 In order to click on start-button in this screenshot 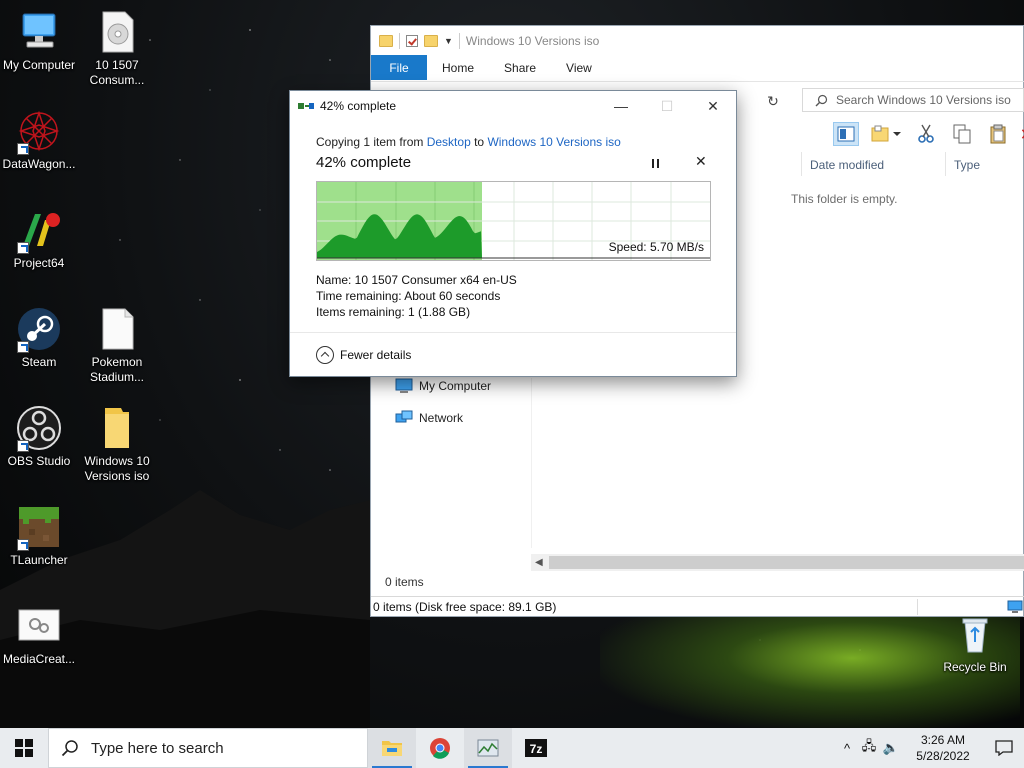, I will do `click(24, 748)`.